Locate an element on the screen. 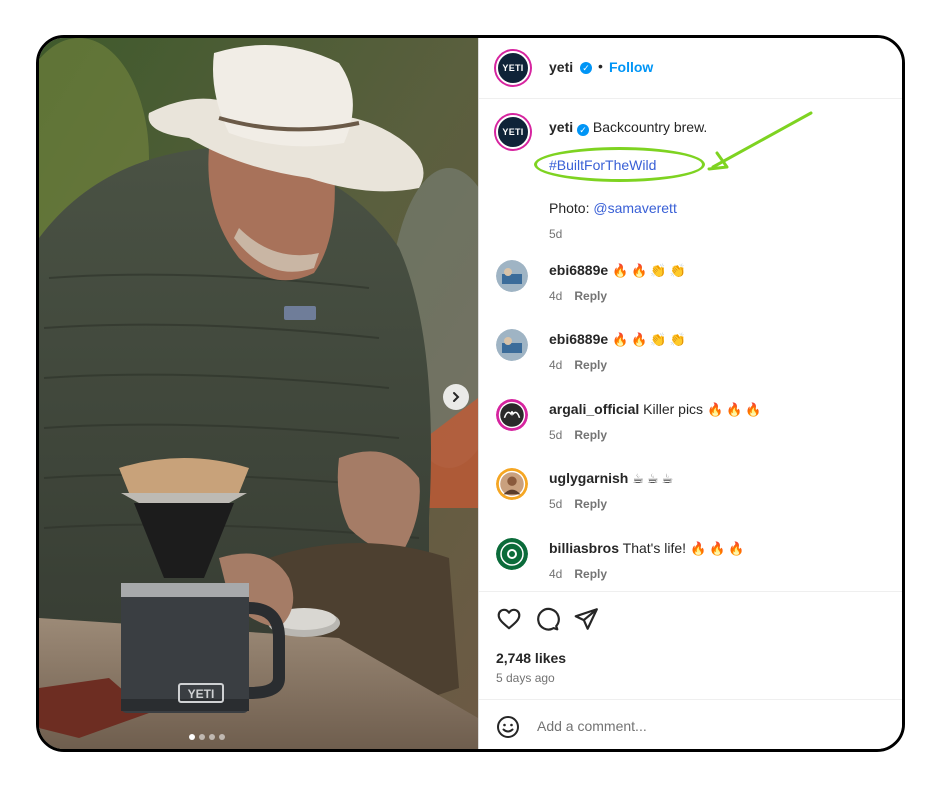 Image resolution: width=940 pixels, height=788 pixels. photo-credit-mention: @samaverett is located at coordinates (634, 208).